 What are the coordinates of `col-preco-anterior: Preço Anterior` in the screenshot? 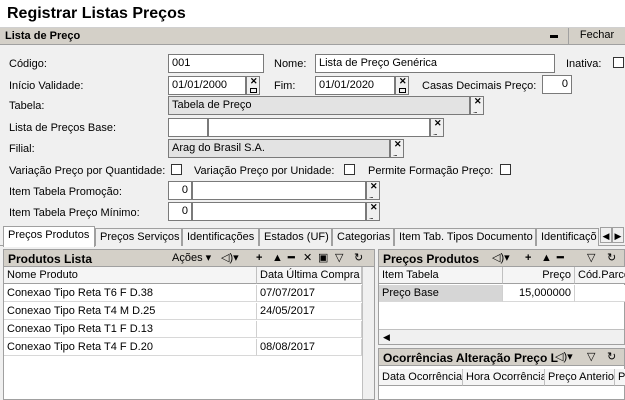 It's located at (580, 377).